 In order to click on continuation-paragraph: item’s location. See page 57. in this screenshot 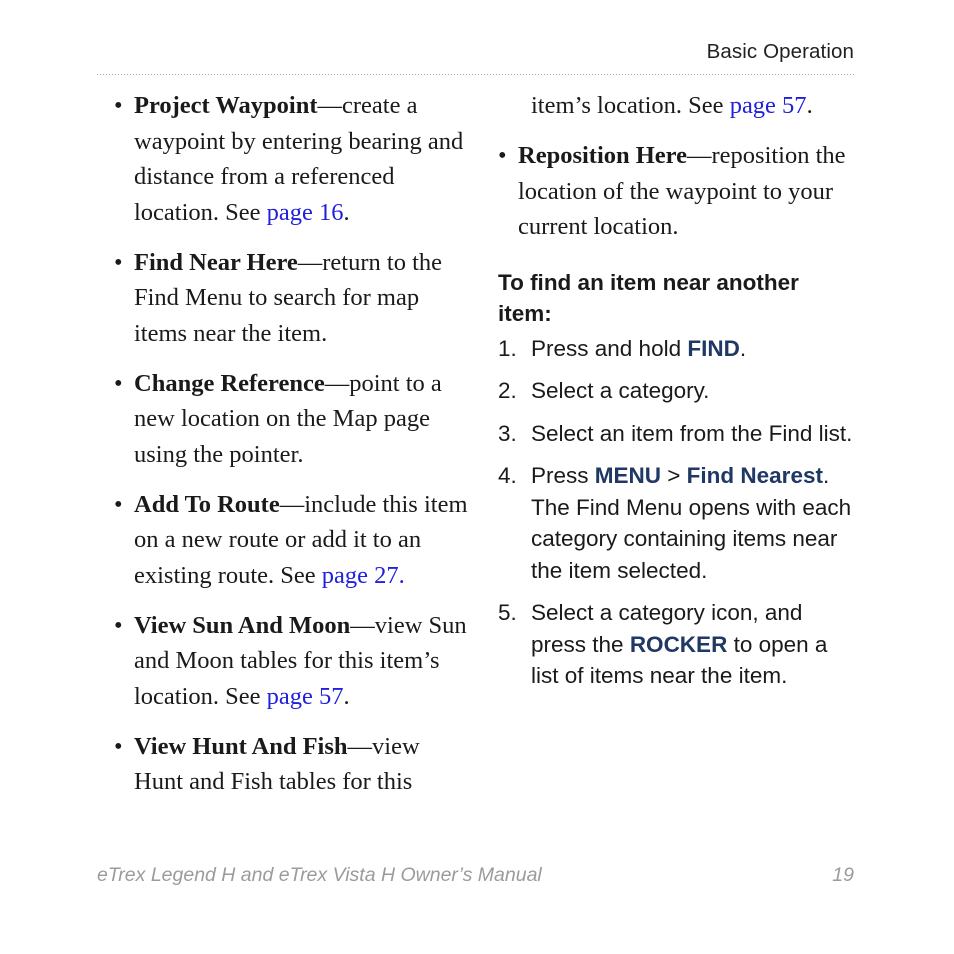, I will do `click(677, 106)`.